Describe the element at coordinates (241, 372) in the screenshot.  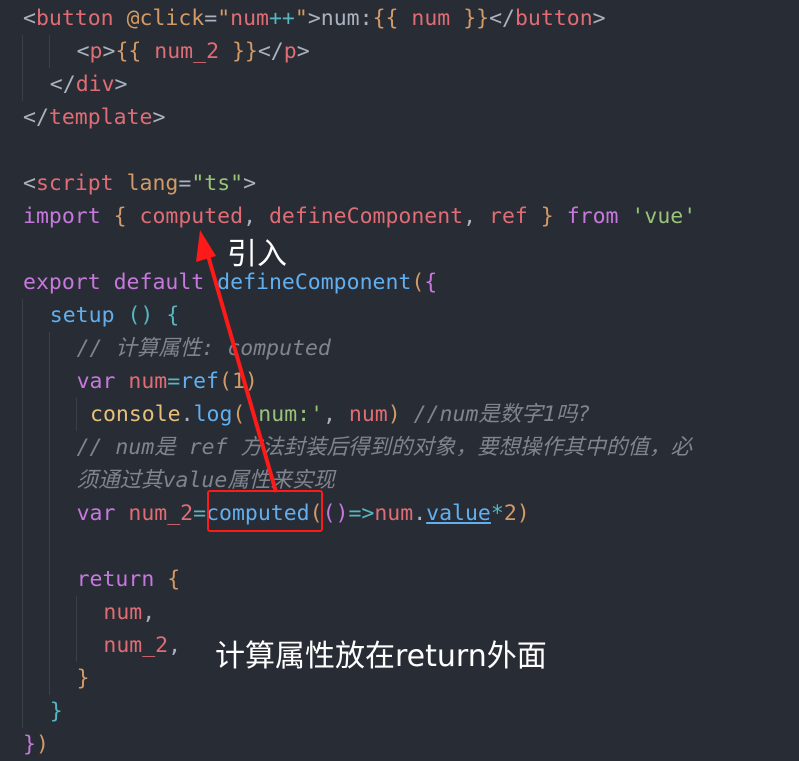
I see `arrow-shaft` at that location.